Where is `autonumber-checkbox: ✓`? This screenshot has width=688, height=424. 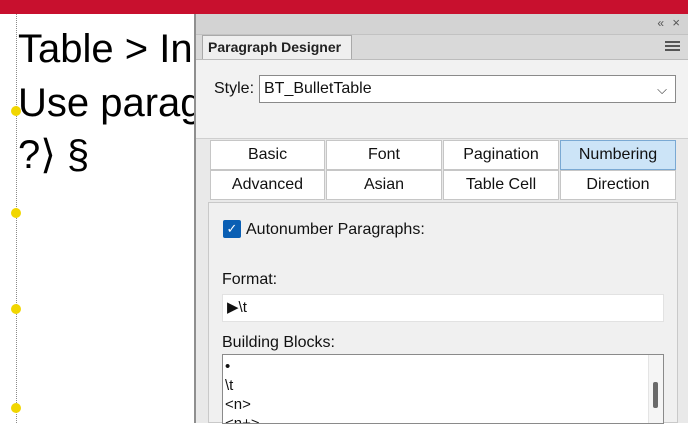
autonumber-checkbox: ✓ is located at coordinates (232, 229).